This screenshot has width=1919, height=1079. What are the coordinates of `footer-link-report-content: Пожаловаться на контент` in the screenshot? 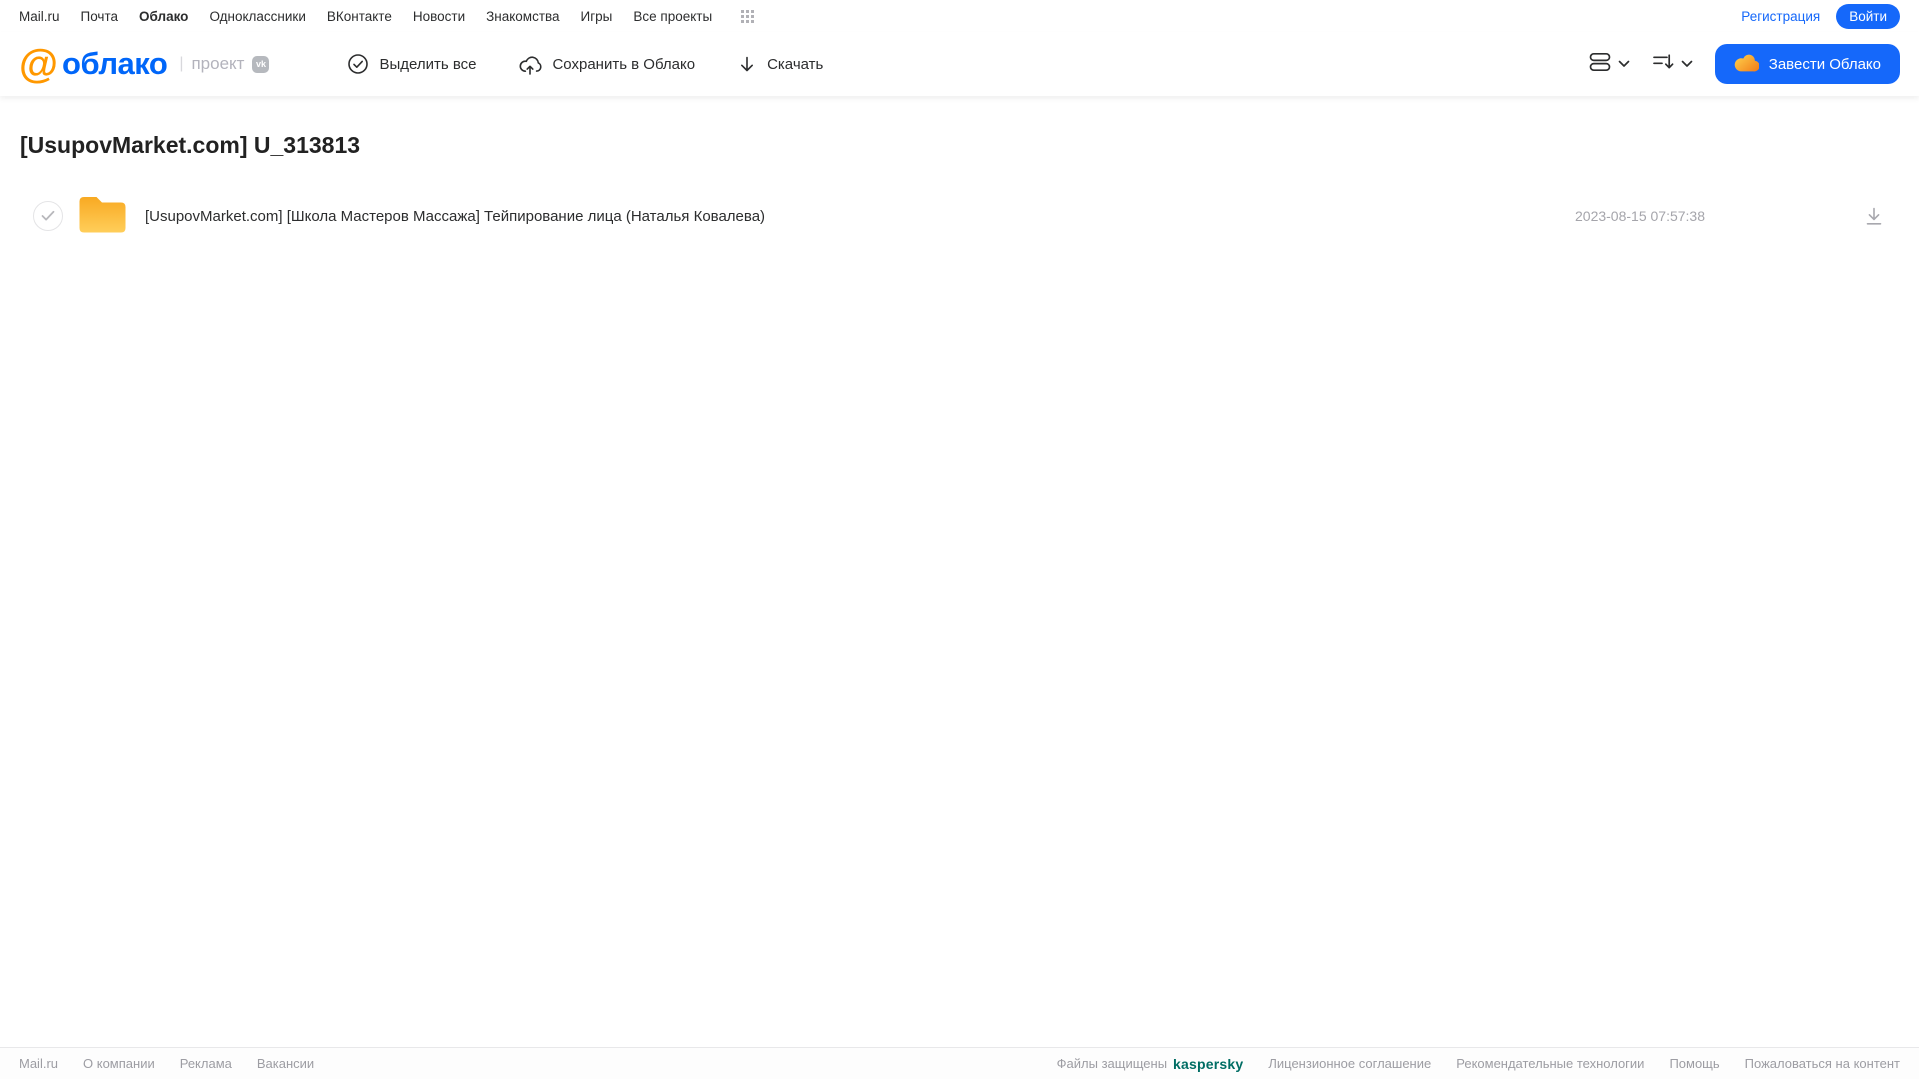 It's located at (1822, 1063).